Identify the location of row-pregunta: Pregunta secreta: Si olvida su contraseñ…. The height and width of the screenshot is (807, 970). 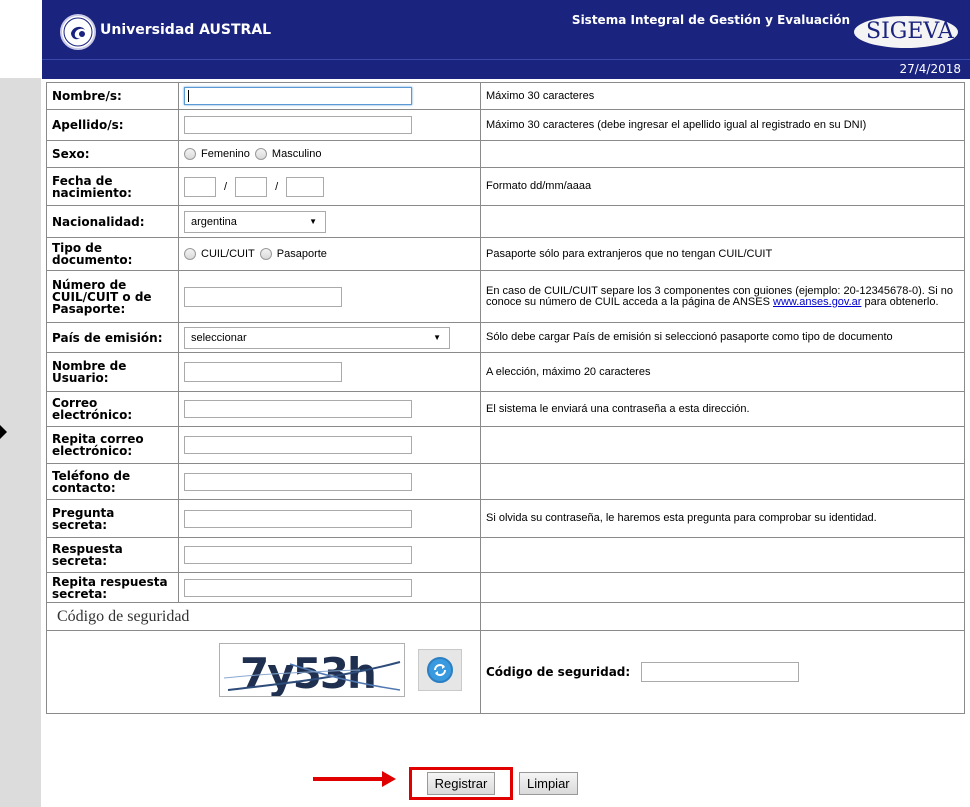
(505, 518).